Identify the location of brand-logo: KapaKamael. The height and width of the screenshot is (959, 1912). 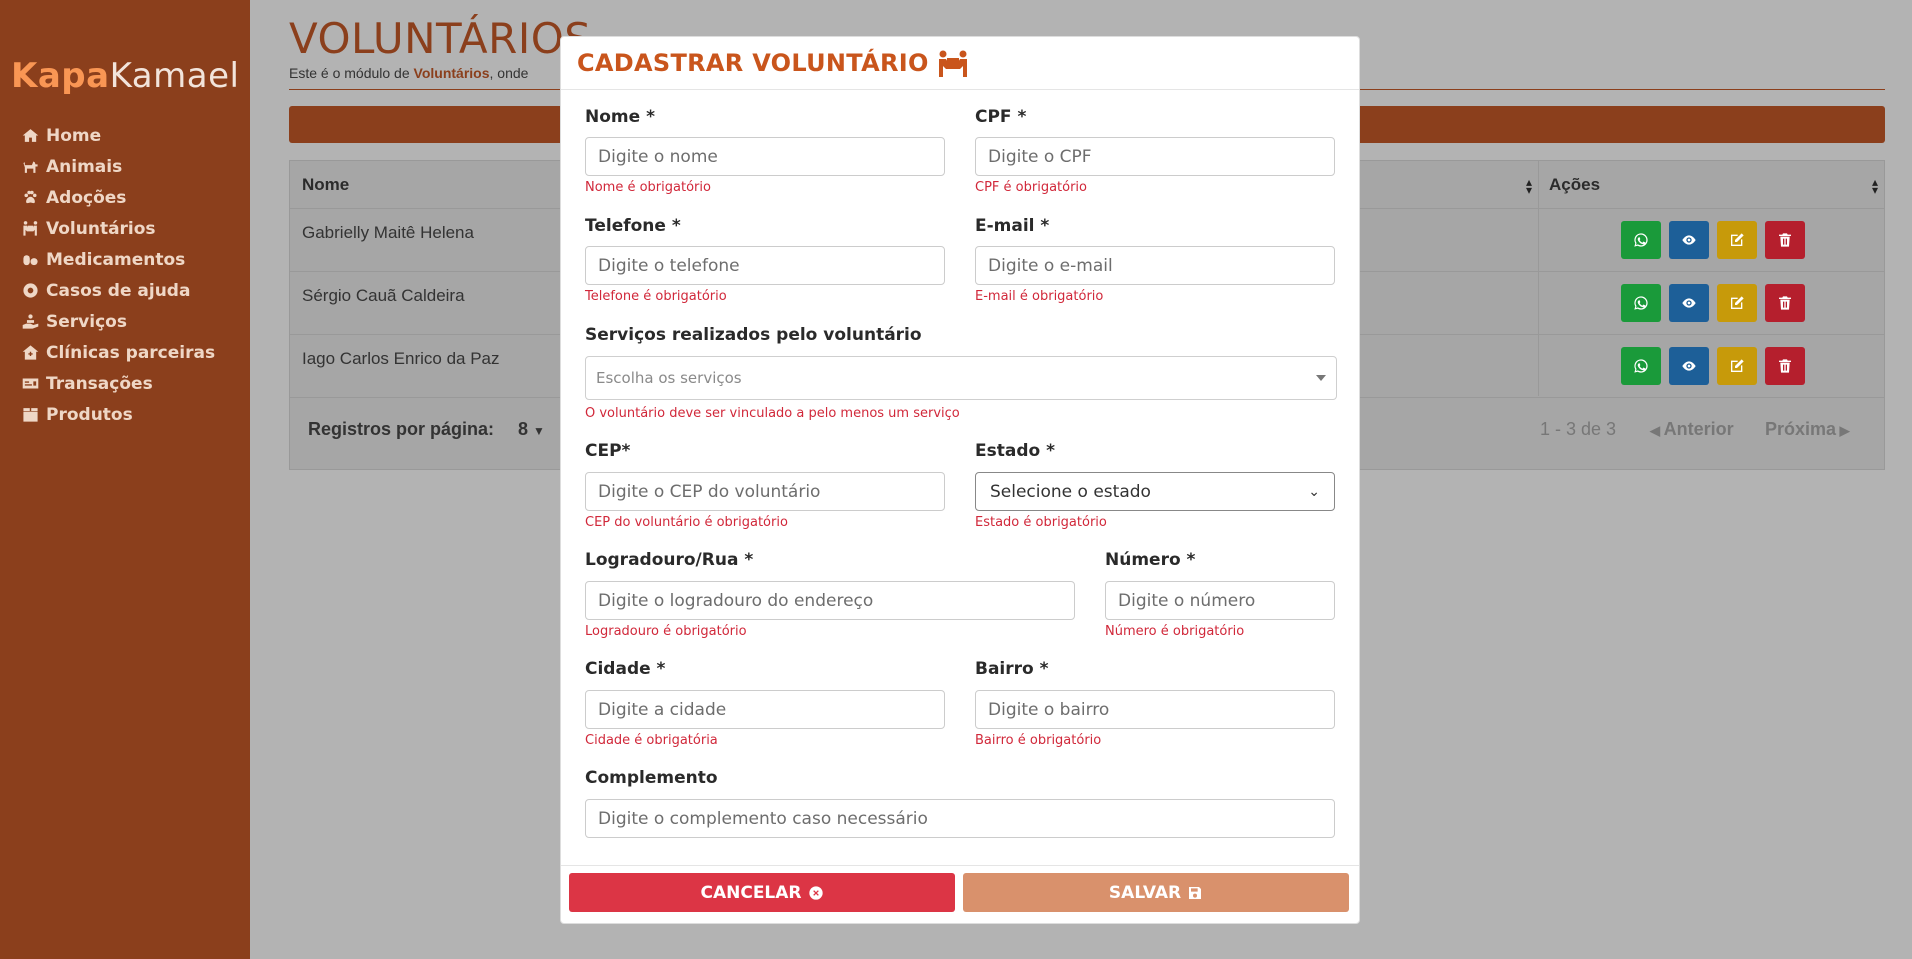
(125, 76).